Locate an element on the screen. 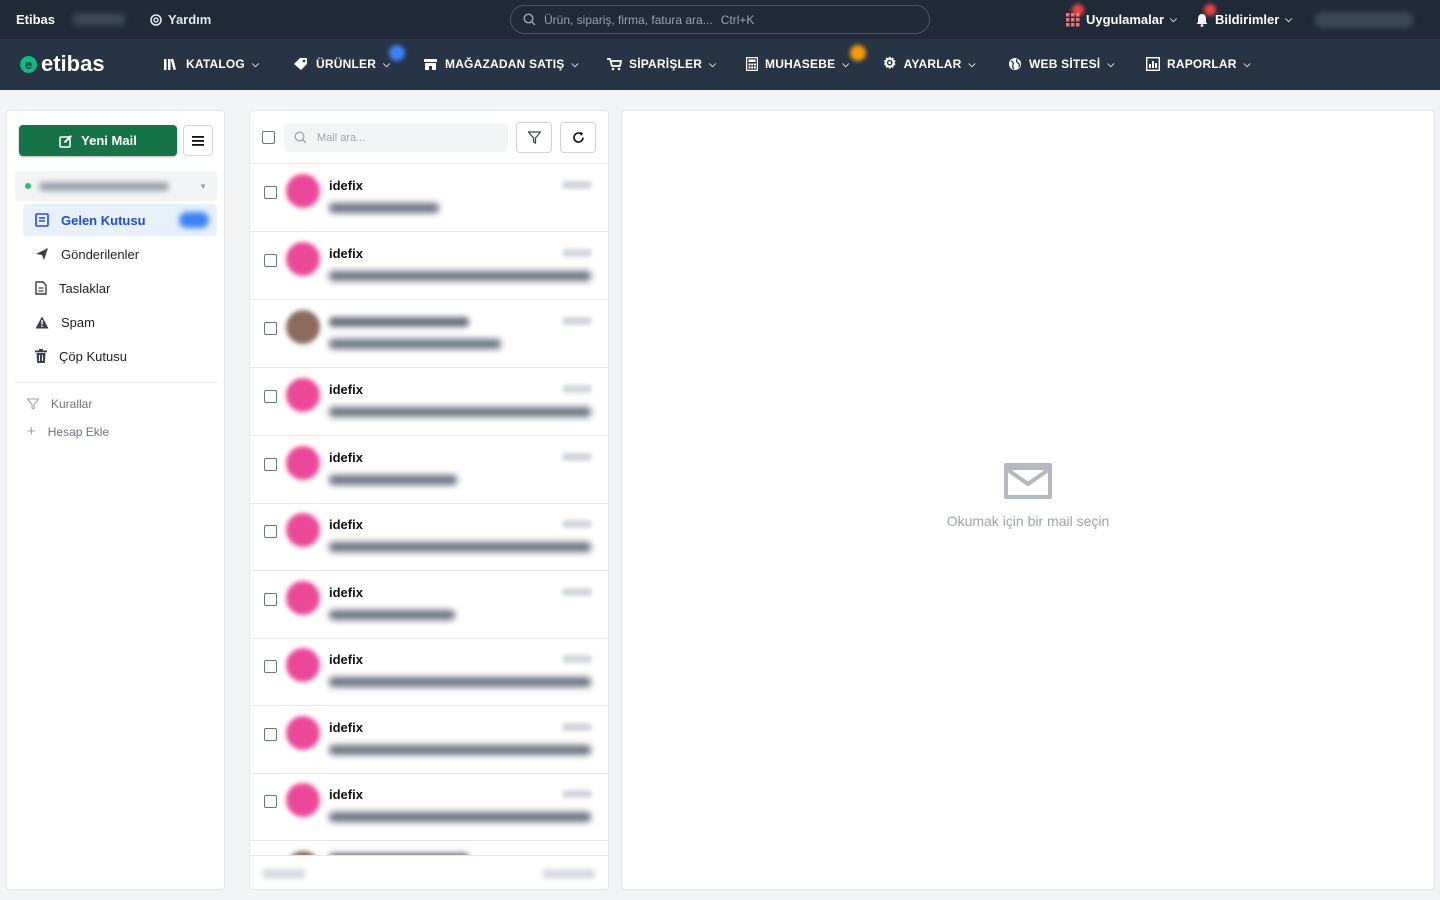 This screenshot has width=1440, height=900. compose-icon is located at coordinates (66, 141).